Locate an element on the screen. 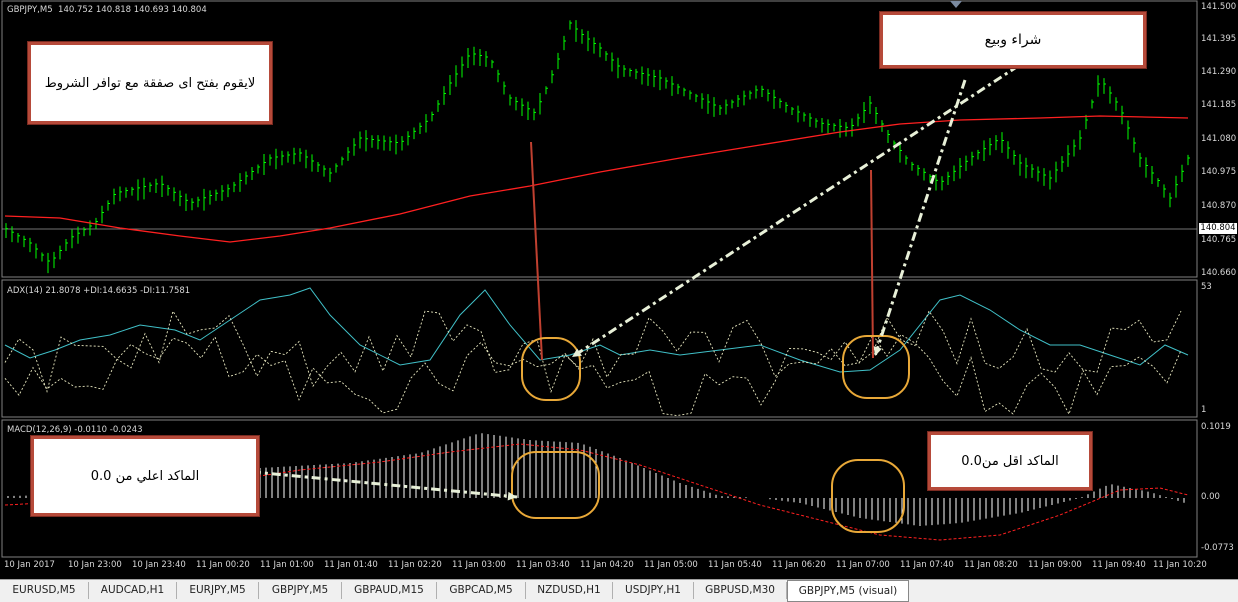 This screenshot has width=1238, height=602. current-price-badge: 140.804 is located at coordinates (1218, 228).